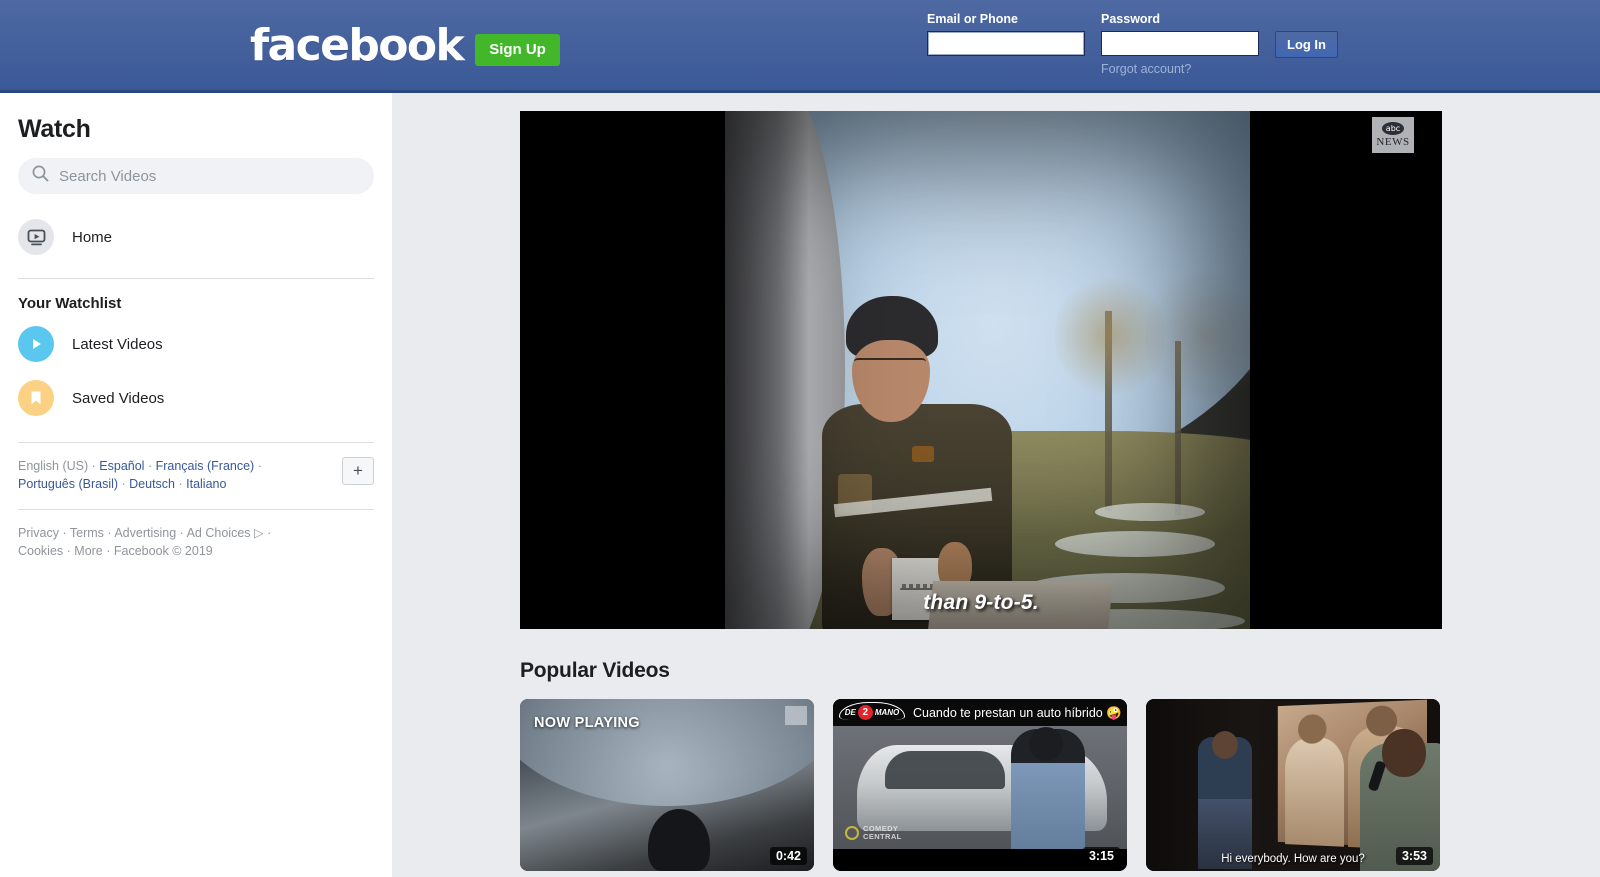  What do you see at coordinates (1393, 128) in the screenshot?
I see `abc-logo-icon: abc` at bounding box center [1393, 128].